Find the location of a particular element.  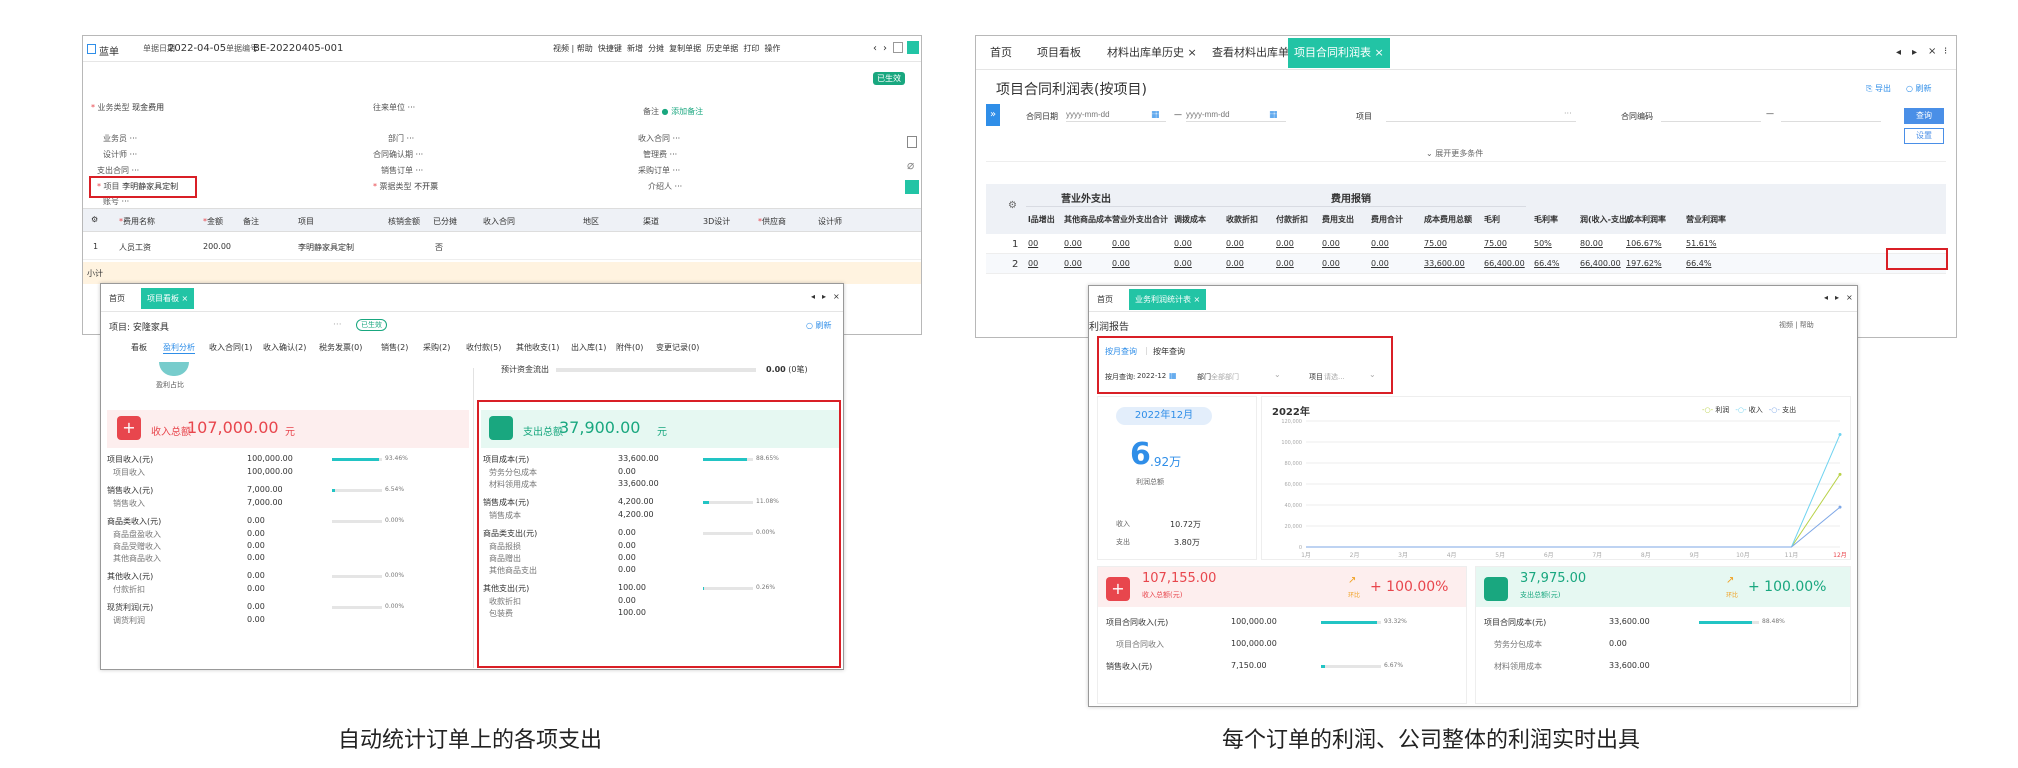

nav-next-icon: › is located at coordinates (885, 48).